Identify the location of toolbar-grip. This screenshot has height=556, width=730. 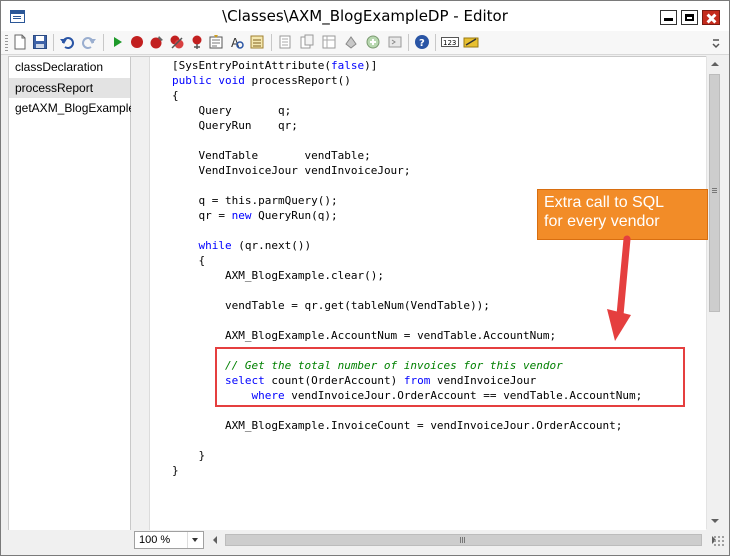
(6, 43).